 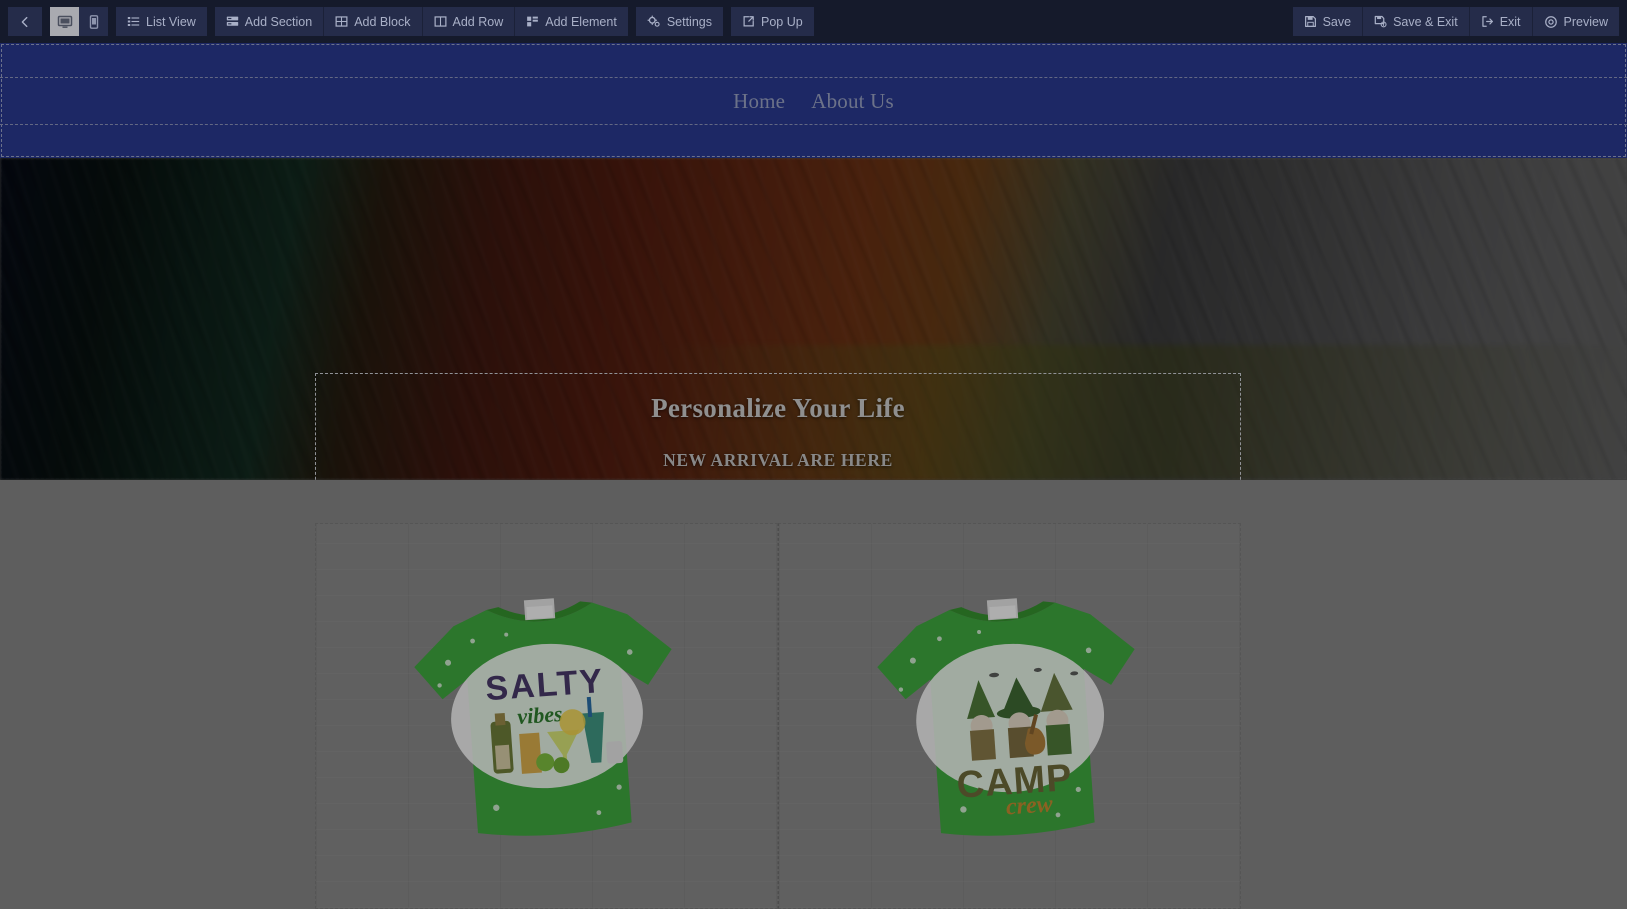 I want to click on mobile-view-button, so click(x=93, y=21).